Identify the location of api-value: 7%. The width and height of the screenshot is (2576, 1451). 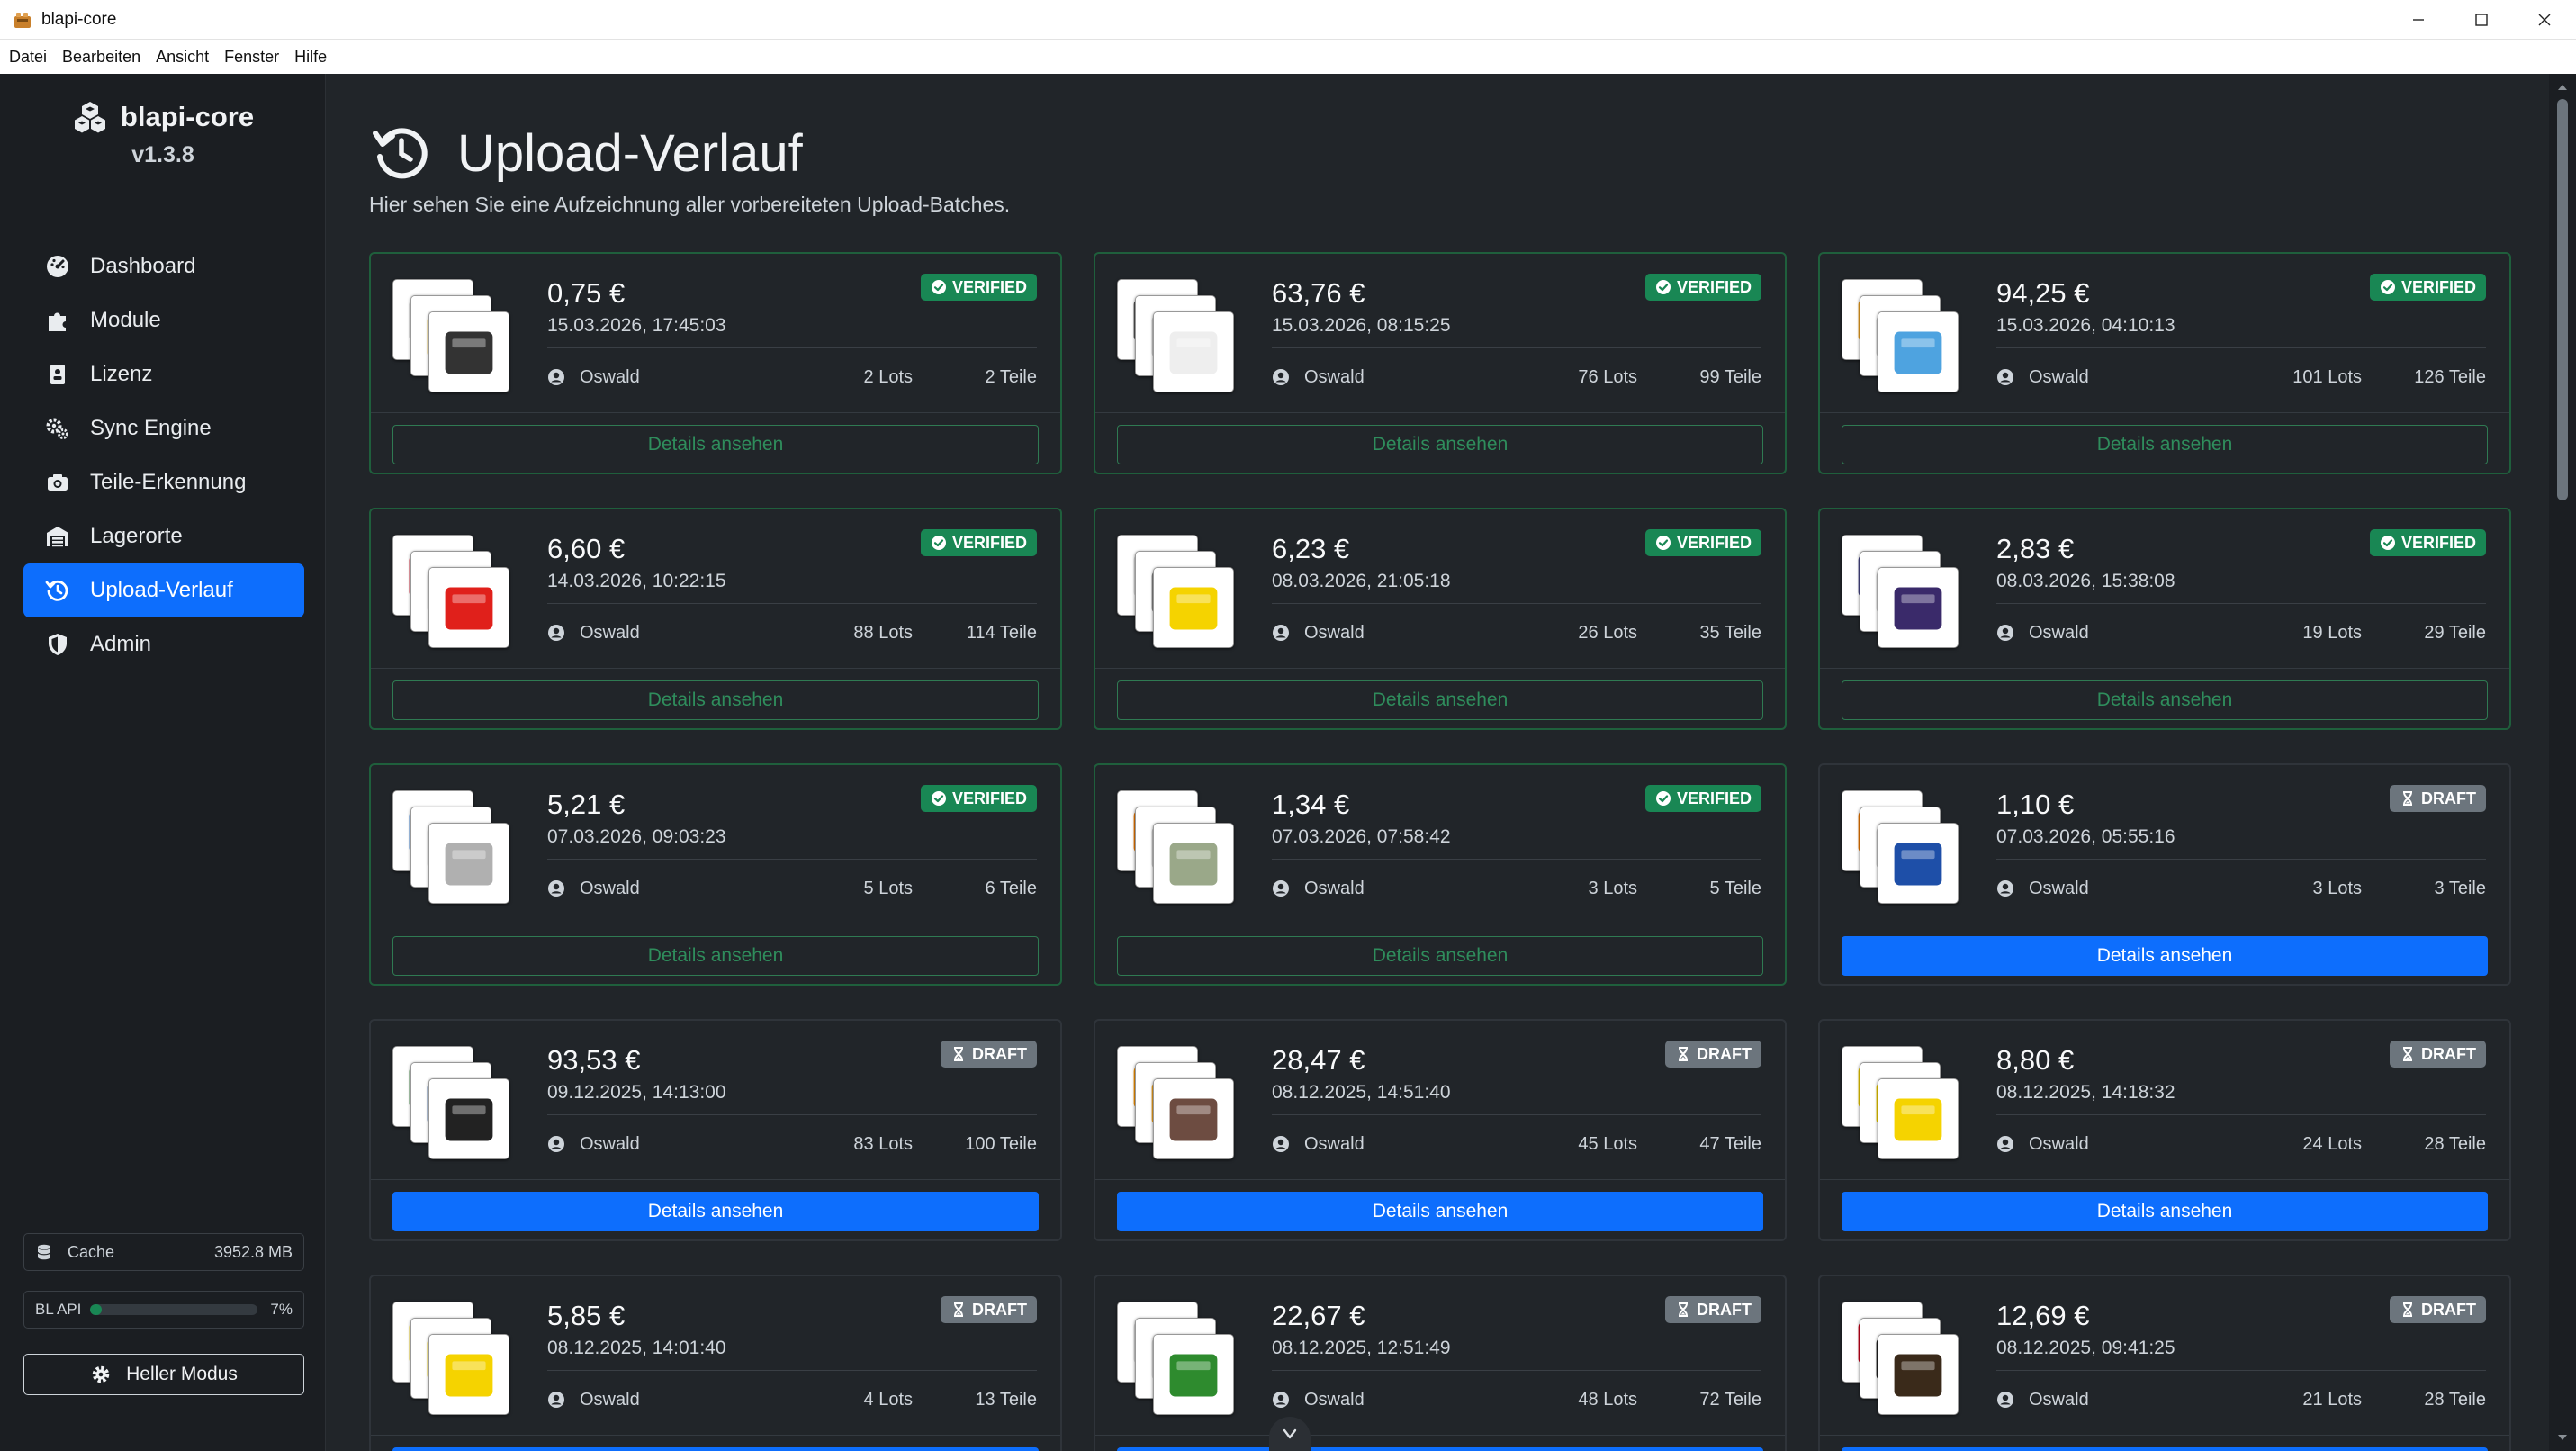
(281, 1309).